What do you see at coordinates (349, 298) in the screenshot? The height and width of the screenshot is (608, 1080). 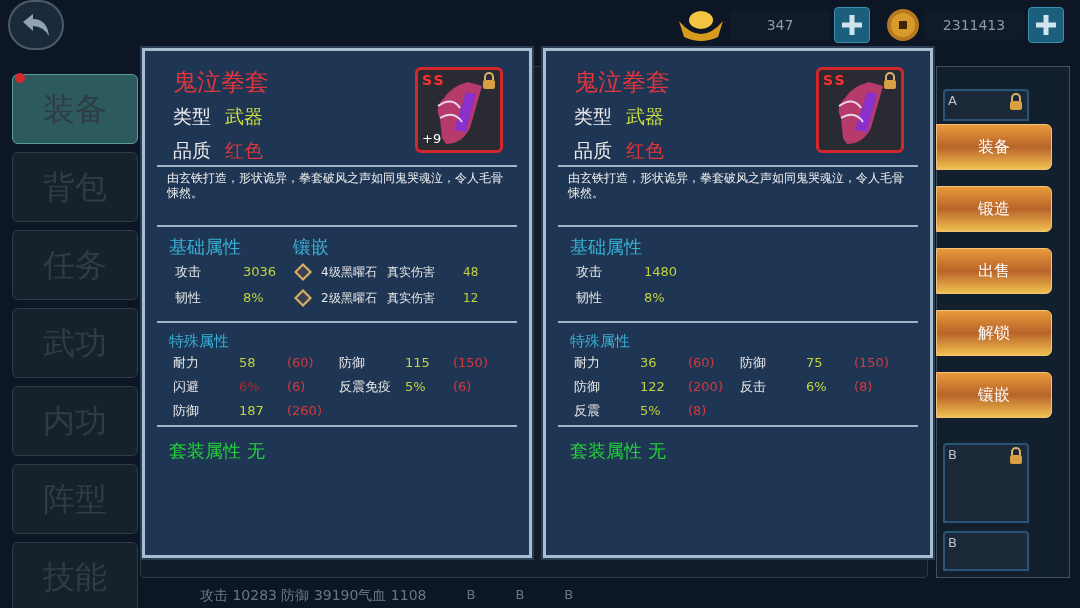 I see `gem-name: 2级黑曜石` at bounding box center [349, 298].